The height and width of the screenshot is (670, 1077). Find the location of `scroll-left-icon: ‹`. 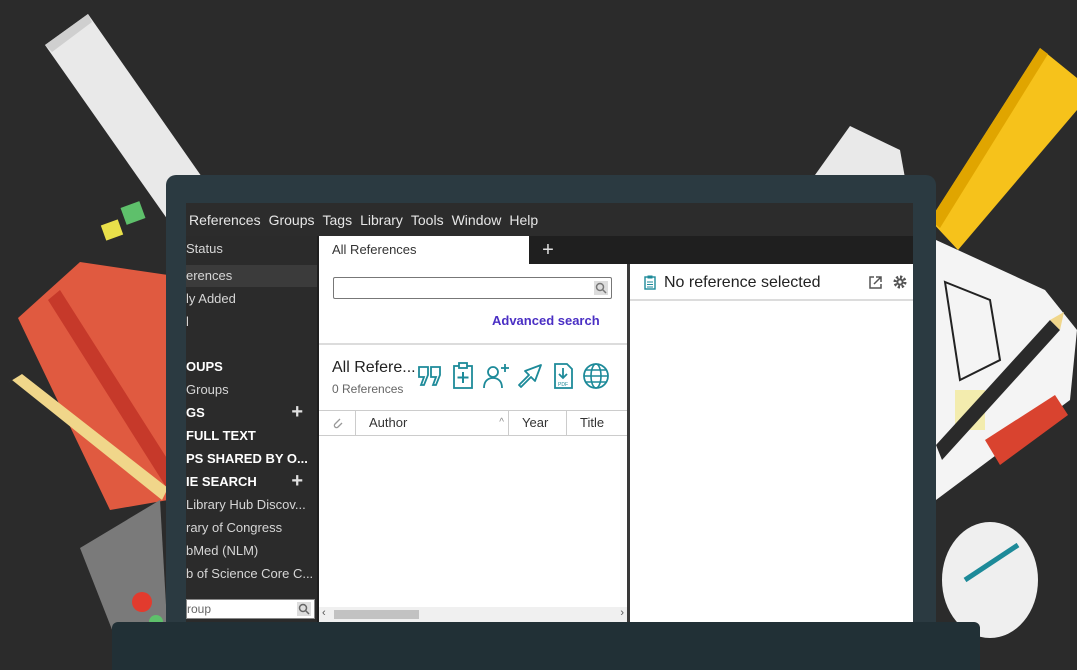

scroll-left-icon: ‹ is located at coordinates (324, 613).